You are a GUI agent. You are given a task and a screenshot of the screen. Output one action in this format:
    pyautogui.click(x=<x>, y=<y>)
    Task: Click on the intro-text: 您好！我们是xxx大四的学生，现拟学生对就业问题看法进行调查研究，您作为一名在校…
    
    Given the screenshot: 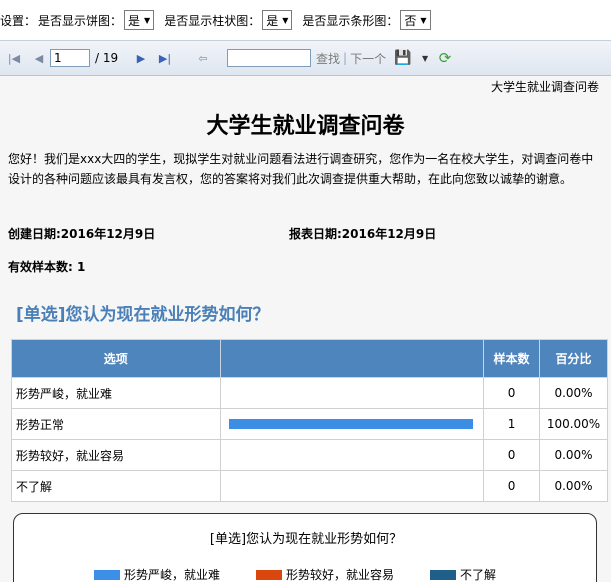 What is the action you would take?
    pyautogui.click(x=301, y=169)
    